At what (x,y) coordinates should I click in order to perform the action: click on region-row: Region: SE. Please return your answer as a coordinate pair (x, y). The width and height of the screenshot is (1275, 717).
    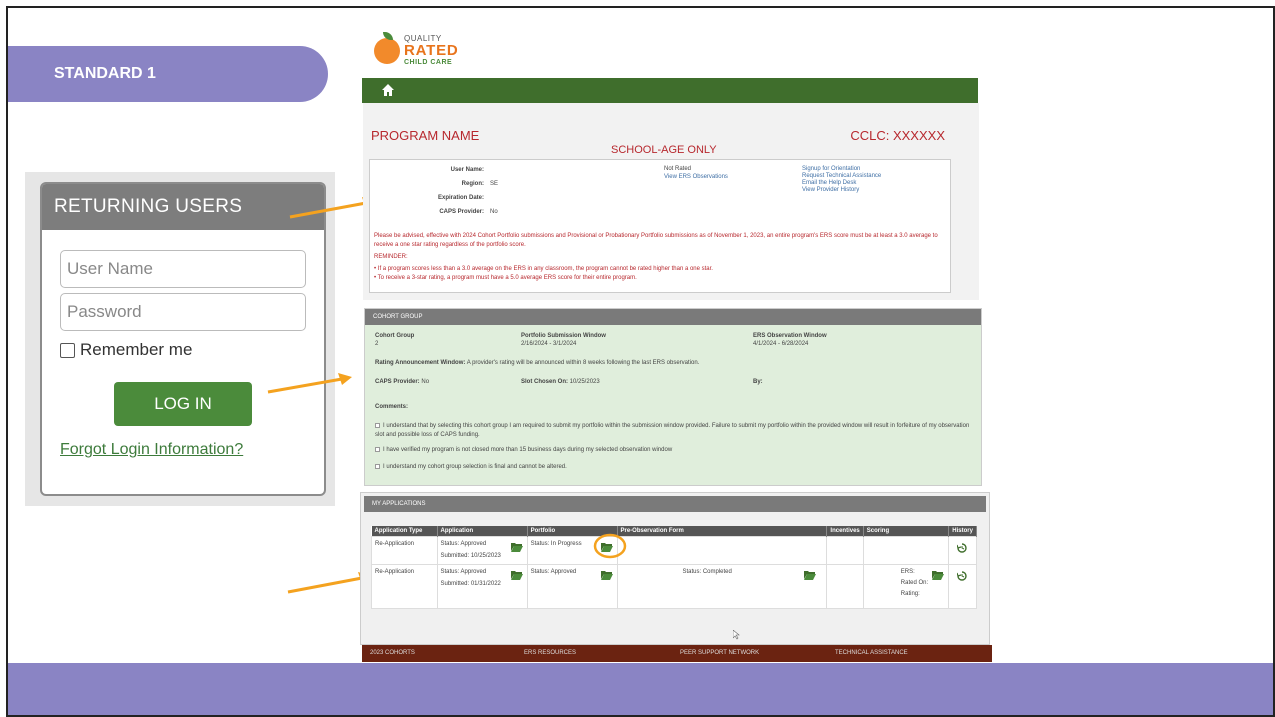
    Looking at the image, I should click on (480, 184).